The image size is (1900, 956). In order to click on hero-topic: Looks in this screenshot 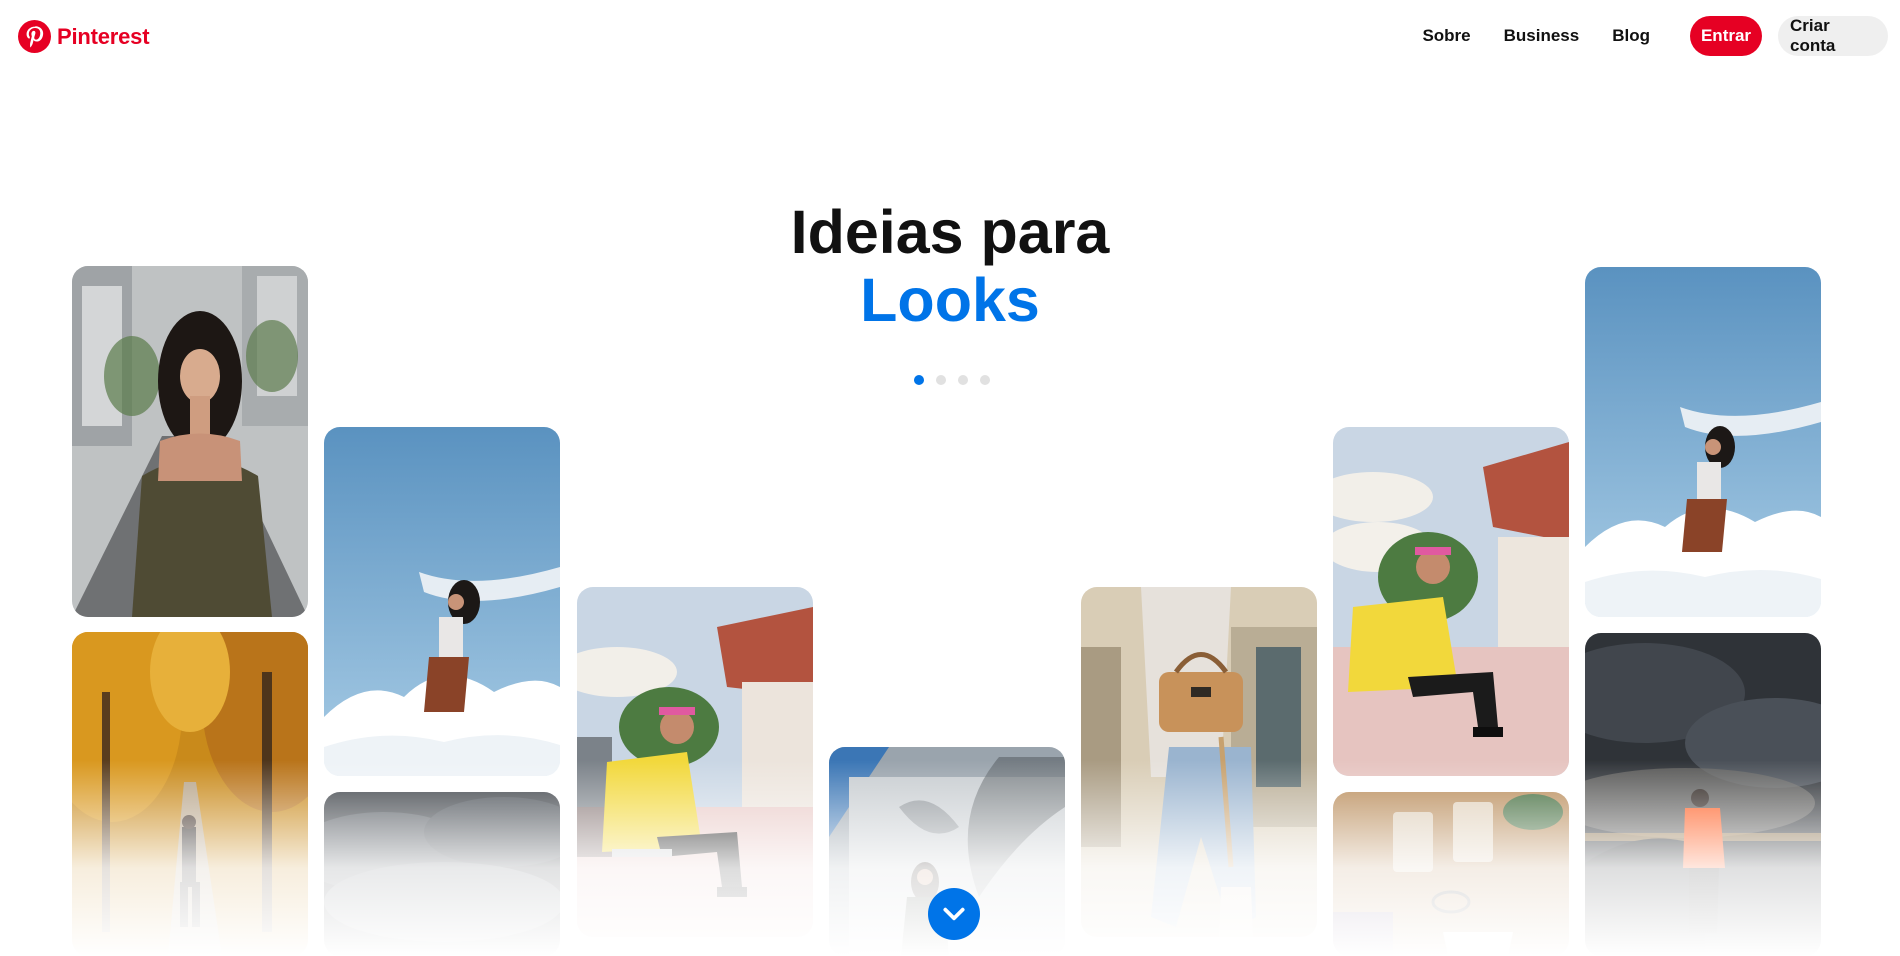, I will do `click(950, 300)`.